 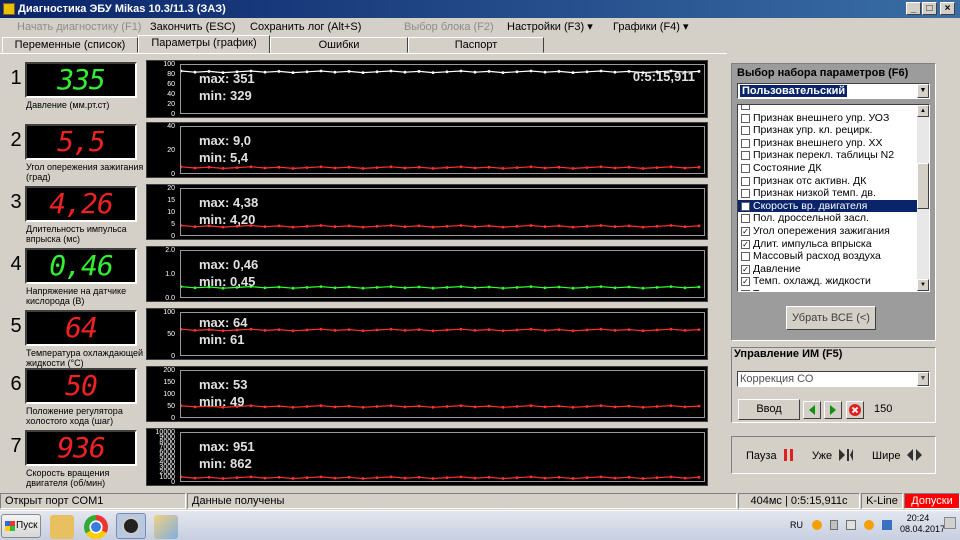 I want to click on pause-button: Пауза, so click(x=770, y=455).